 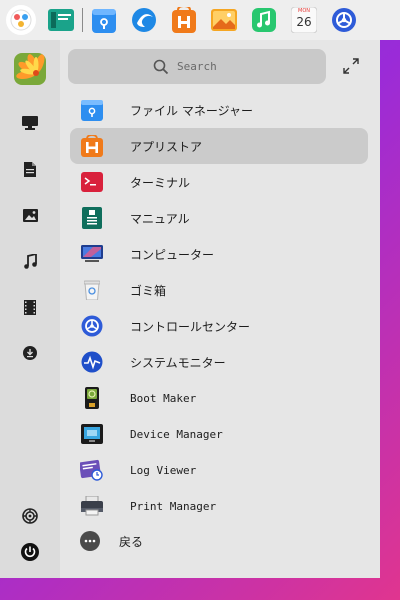 I want to click on app-label: ゴミ箱, so click(x=148, y=290).